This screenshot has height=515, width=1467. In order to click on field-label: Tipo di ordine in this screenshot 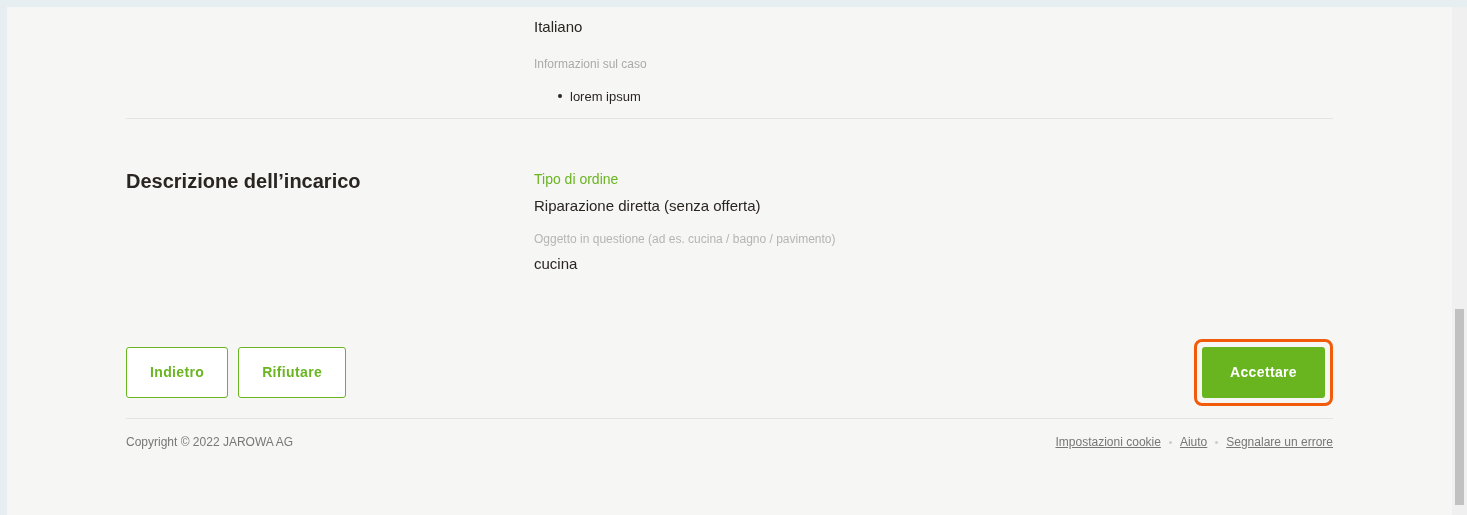, I will do `click(576, 179)`.